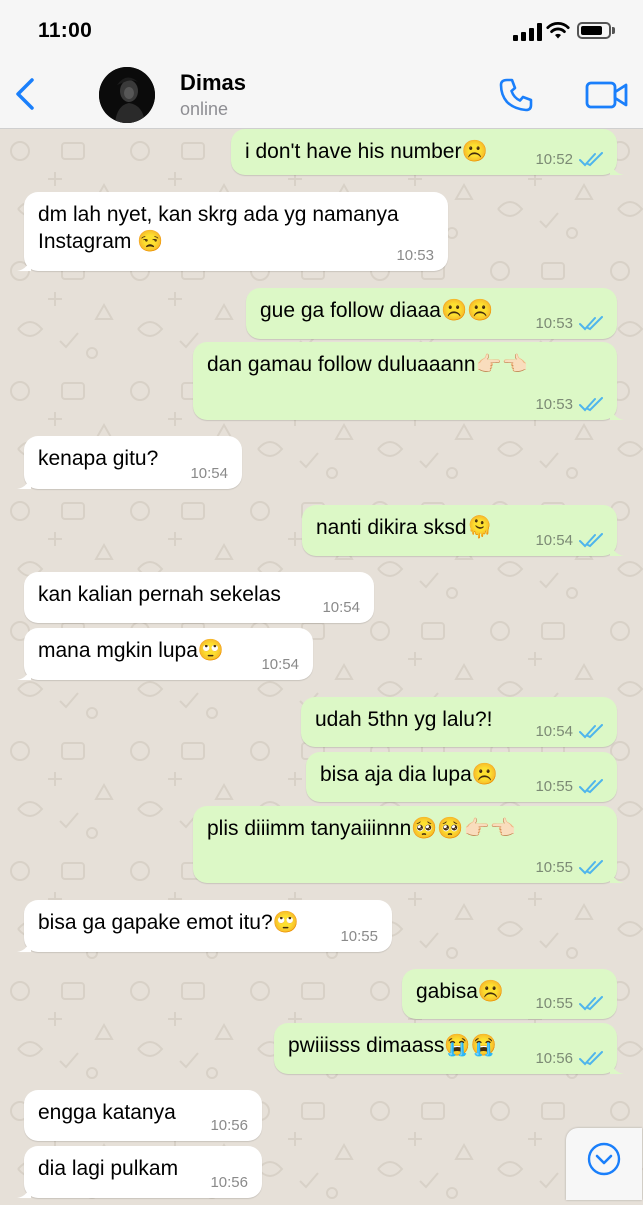  Describe the element at coordinates (65, 30) in the screenshot. I see `status-time: 11:00` at that location.